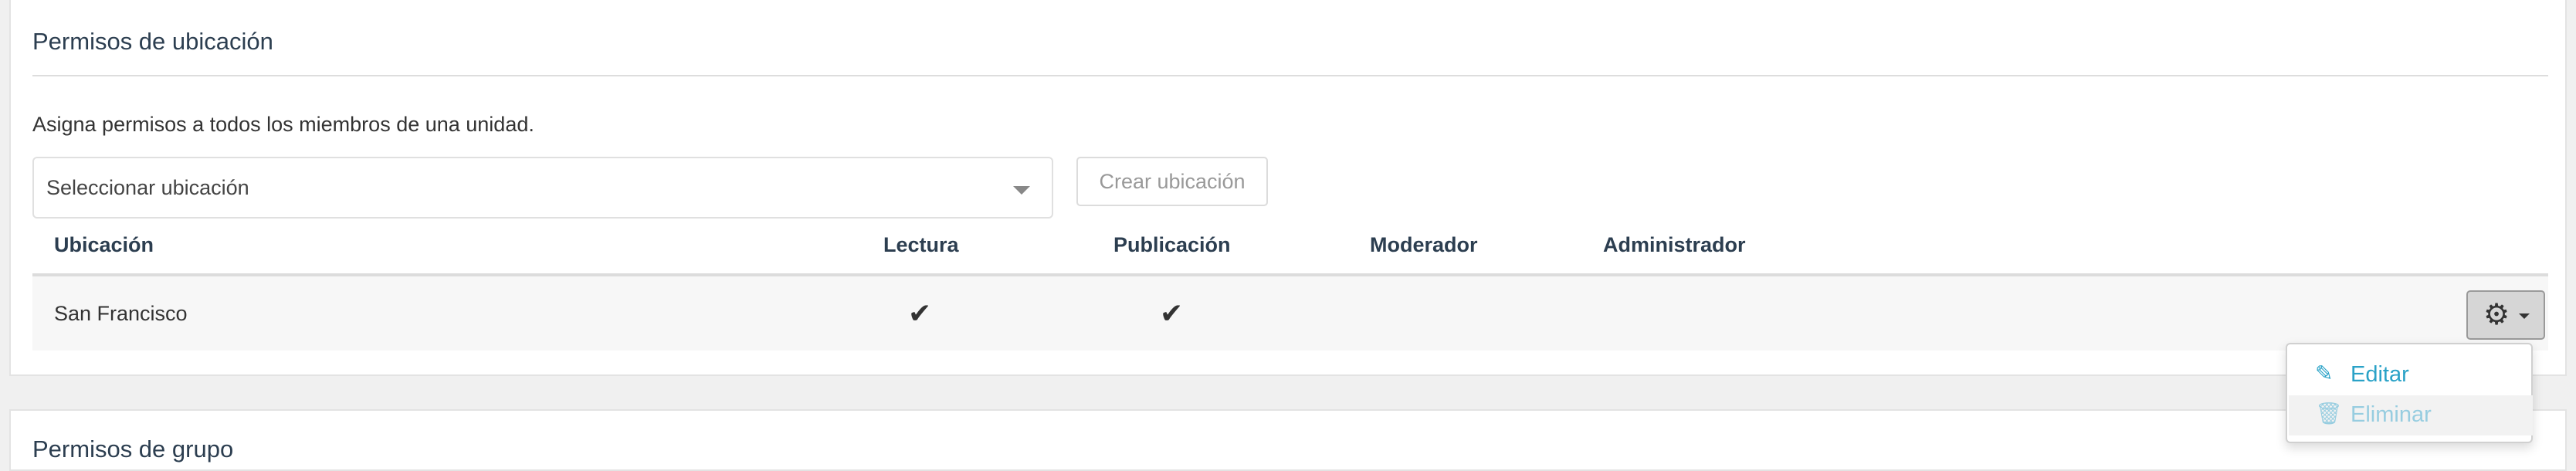 This screenshot has height=471, width=2576. Describe the element at coordinates (1172, 244) in the screenshot. I see `column-header-publish: Publicación` at that location.